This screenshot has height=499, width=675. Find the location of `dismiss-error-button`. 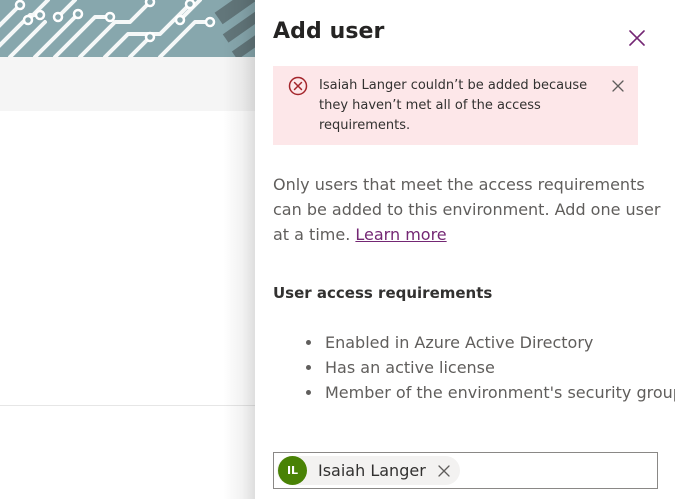

dismiss-error-button is located at coordinates (618, 86).